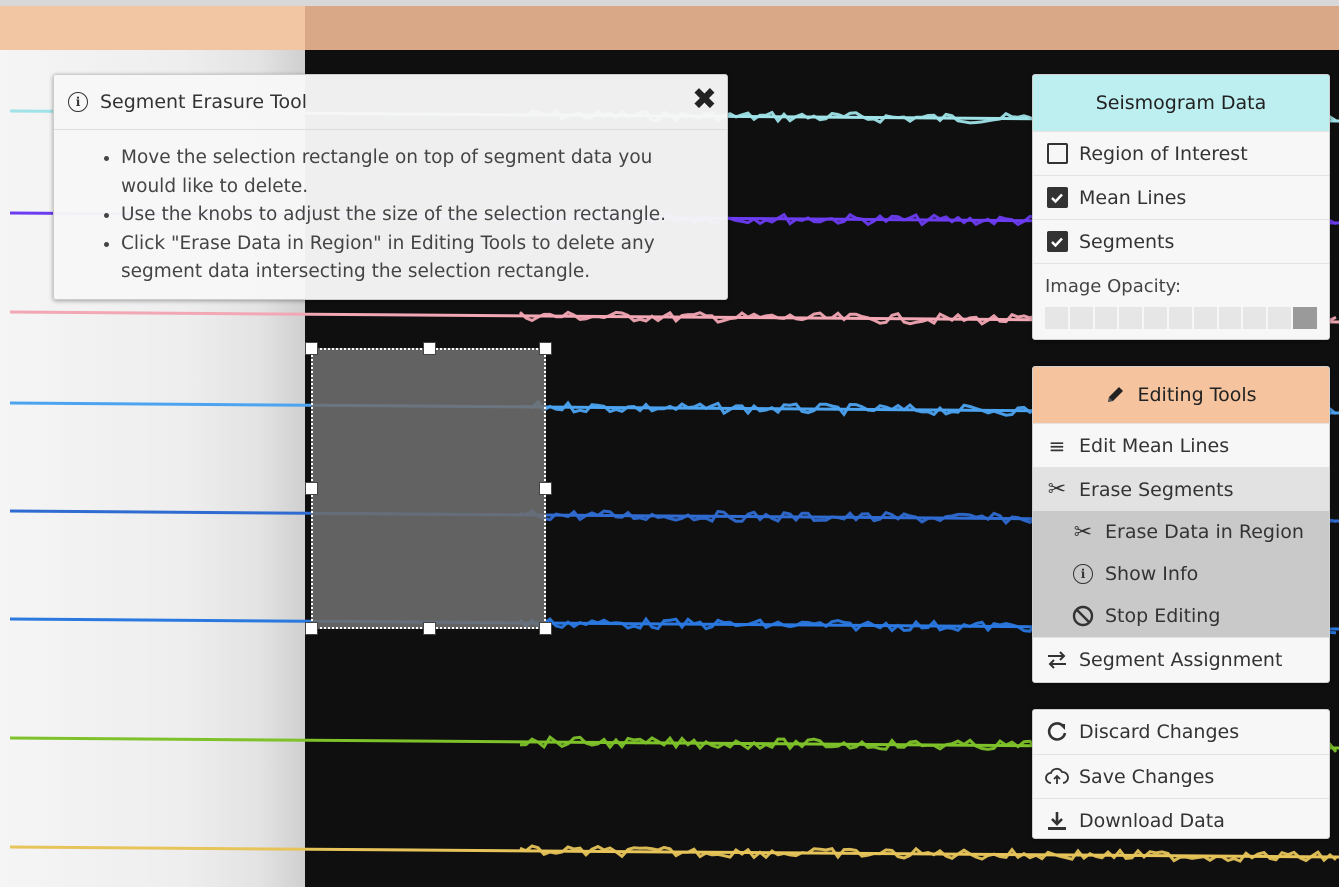 The image size is (1339, 887). What do you see at coordinates (1083, 616) in the screenshot?
I see `ban-icon` at bounding box center [1083, 616].